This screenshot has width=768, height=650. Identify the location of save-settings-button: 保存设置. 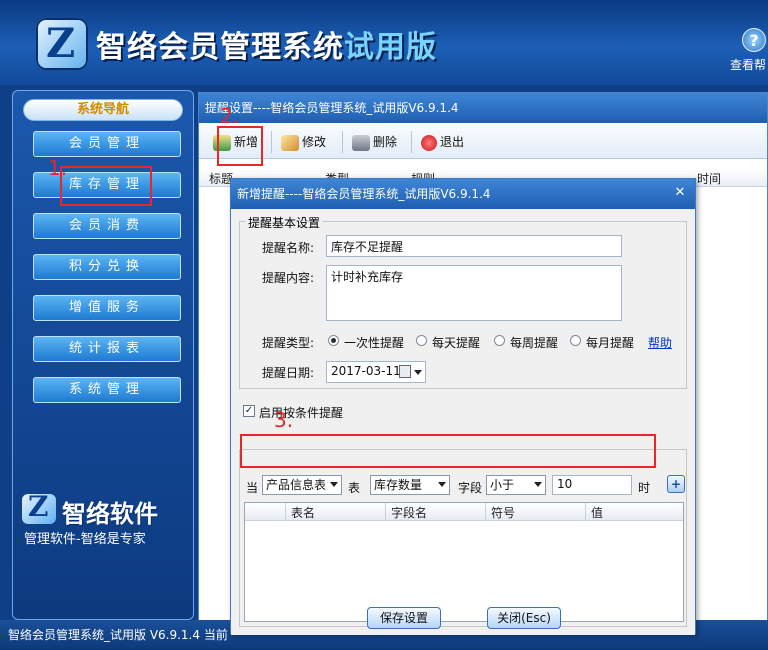
(404, 618).